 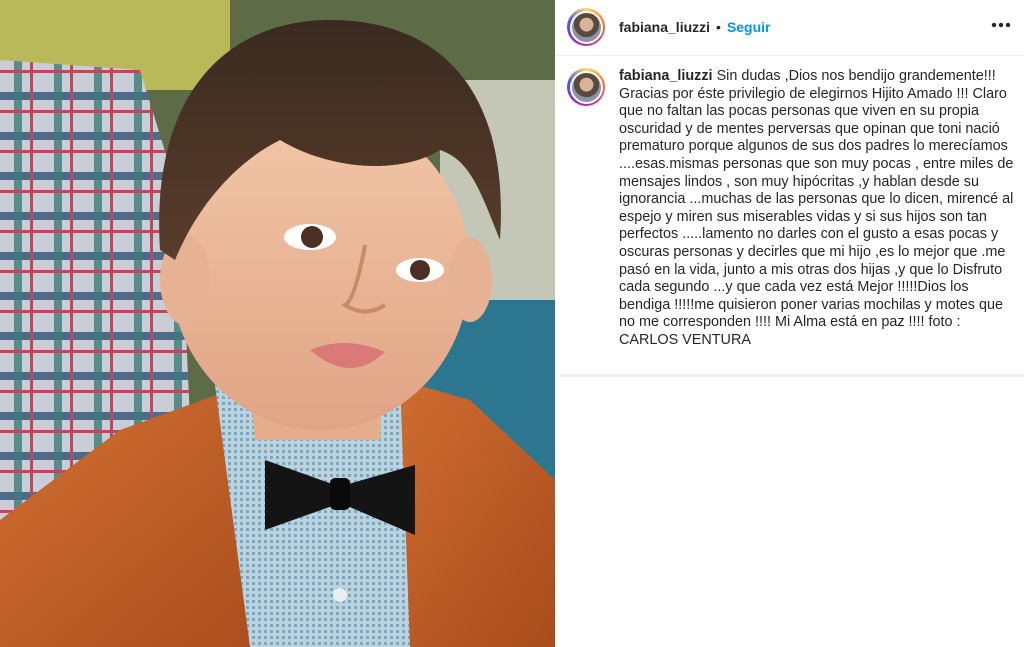 What do you see at coordinates (1001, 25) in the screenshot?
I see `more-horizontal-icon` at bounding box center [1001, 25].